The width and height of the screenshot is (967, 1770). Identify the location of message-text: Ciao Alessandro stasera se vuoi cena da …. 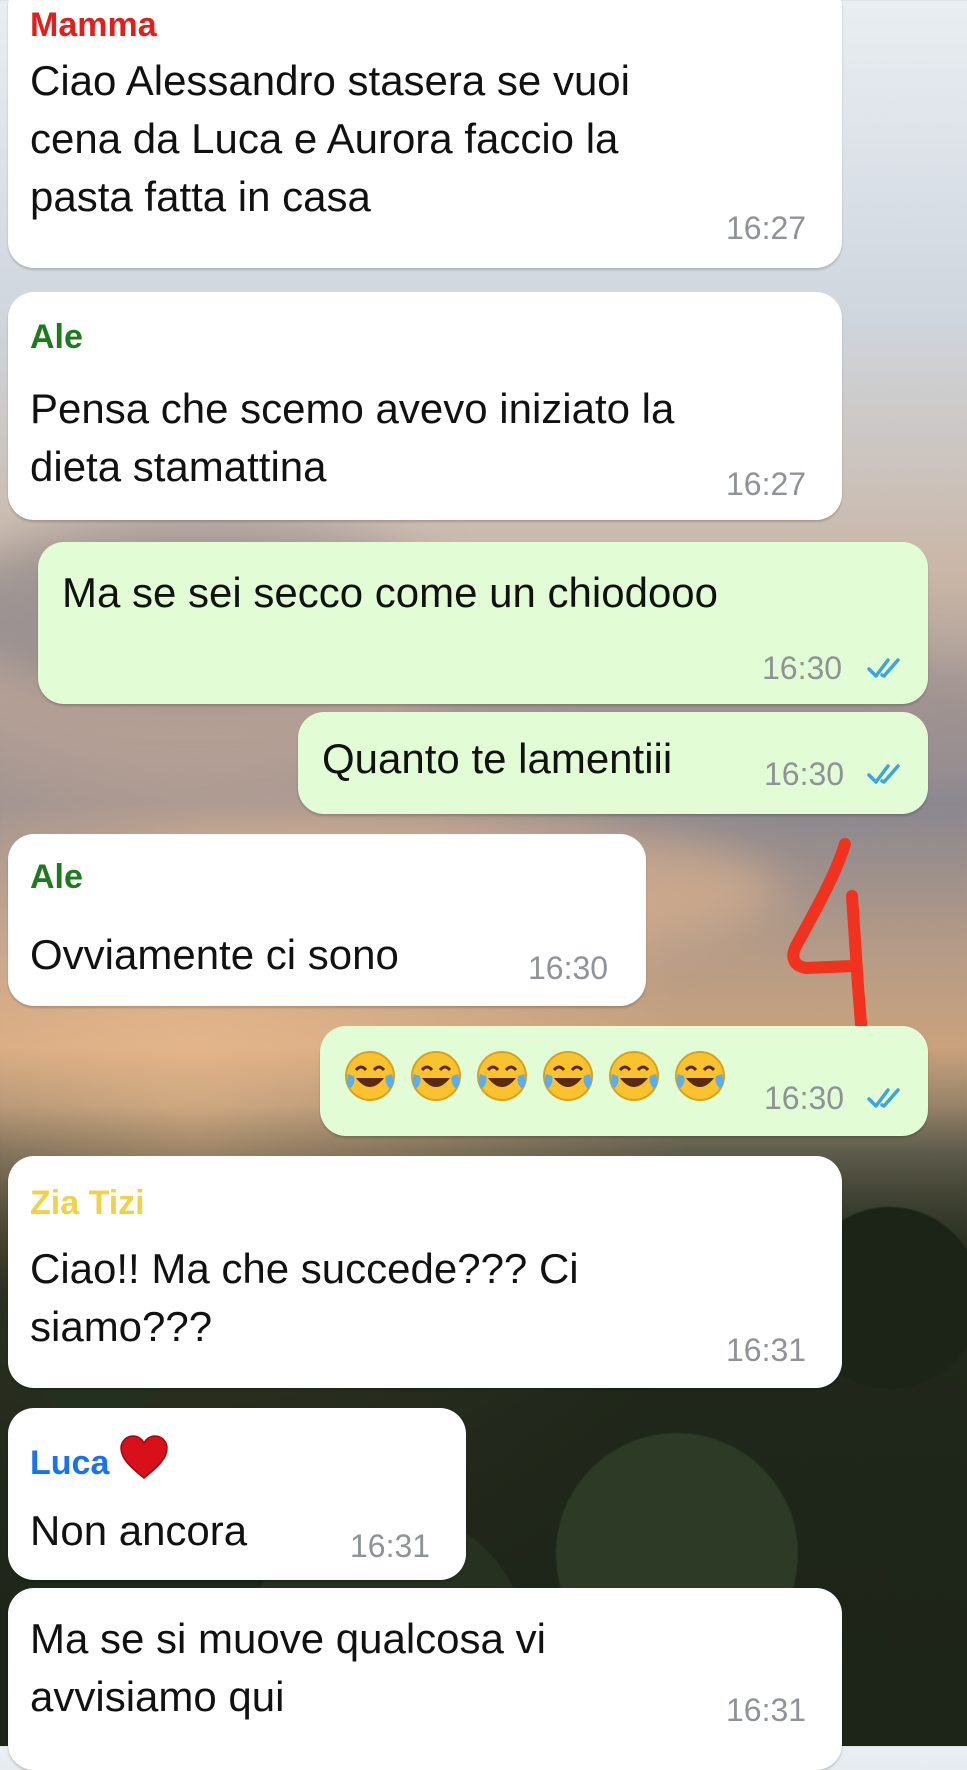
(330, 138).